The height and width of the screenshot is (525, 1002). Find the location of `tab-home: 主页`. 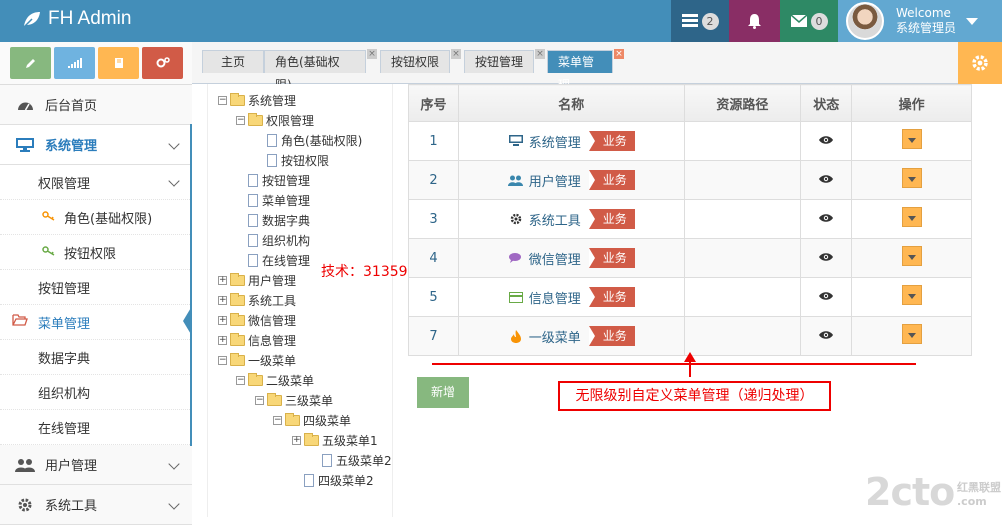

tab-home: 主页 is located at coordinates (233, 61).